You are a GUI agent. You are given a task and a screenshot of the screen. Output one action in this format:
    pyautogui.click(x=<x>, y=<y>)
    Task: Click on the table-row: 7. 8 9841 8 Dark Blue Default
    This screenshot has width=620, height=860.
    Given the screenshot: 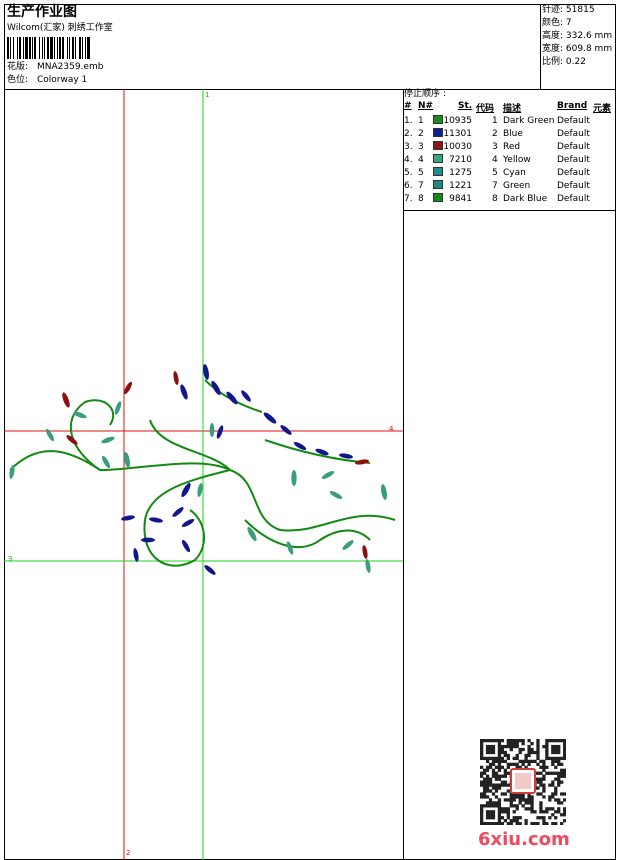 What is the action you would take?
    pyautogui.click(x=512, y=199)
    